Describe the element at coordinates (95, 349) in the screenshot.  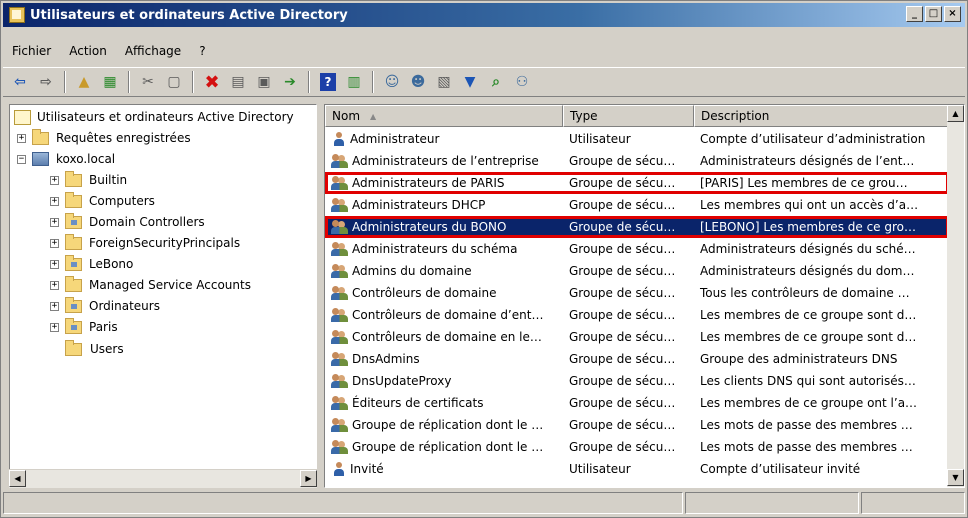
I see `tree-item-users: Users` at that location.